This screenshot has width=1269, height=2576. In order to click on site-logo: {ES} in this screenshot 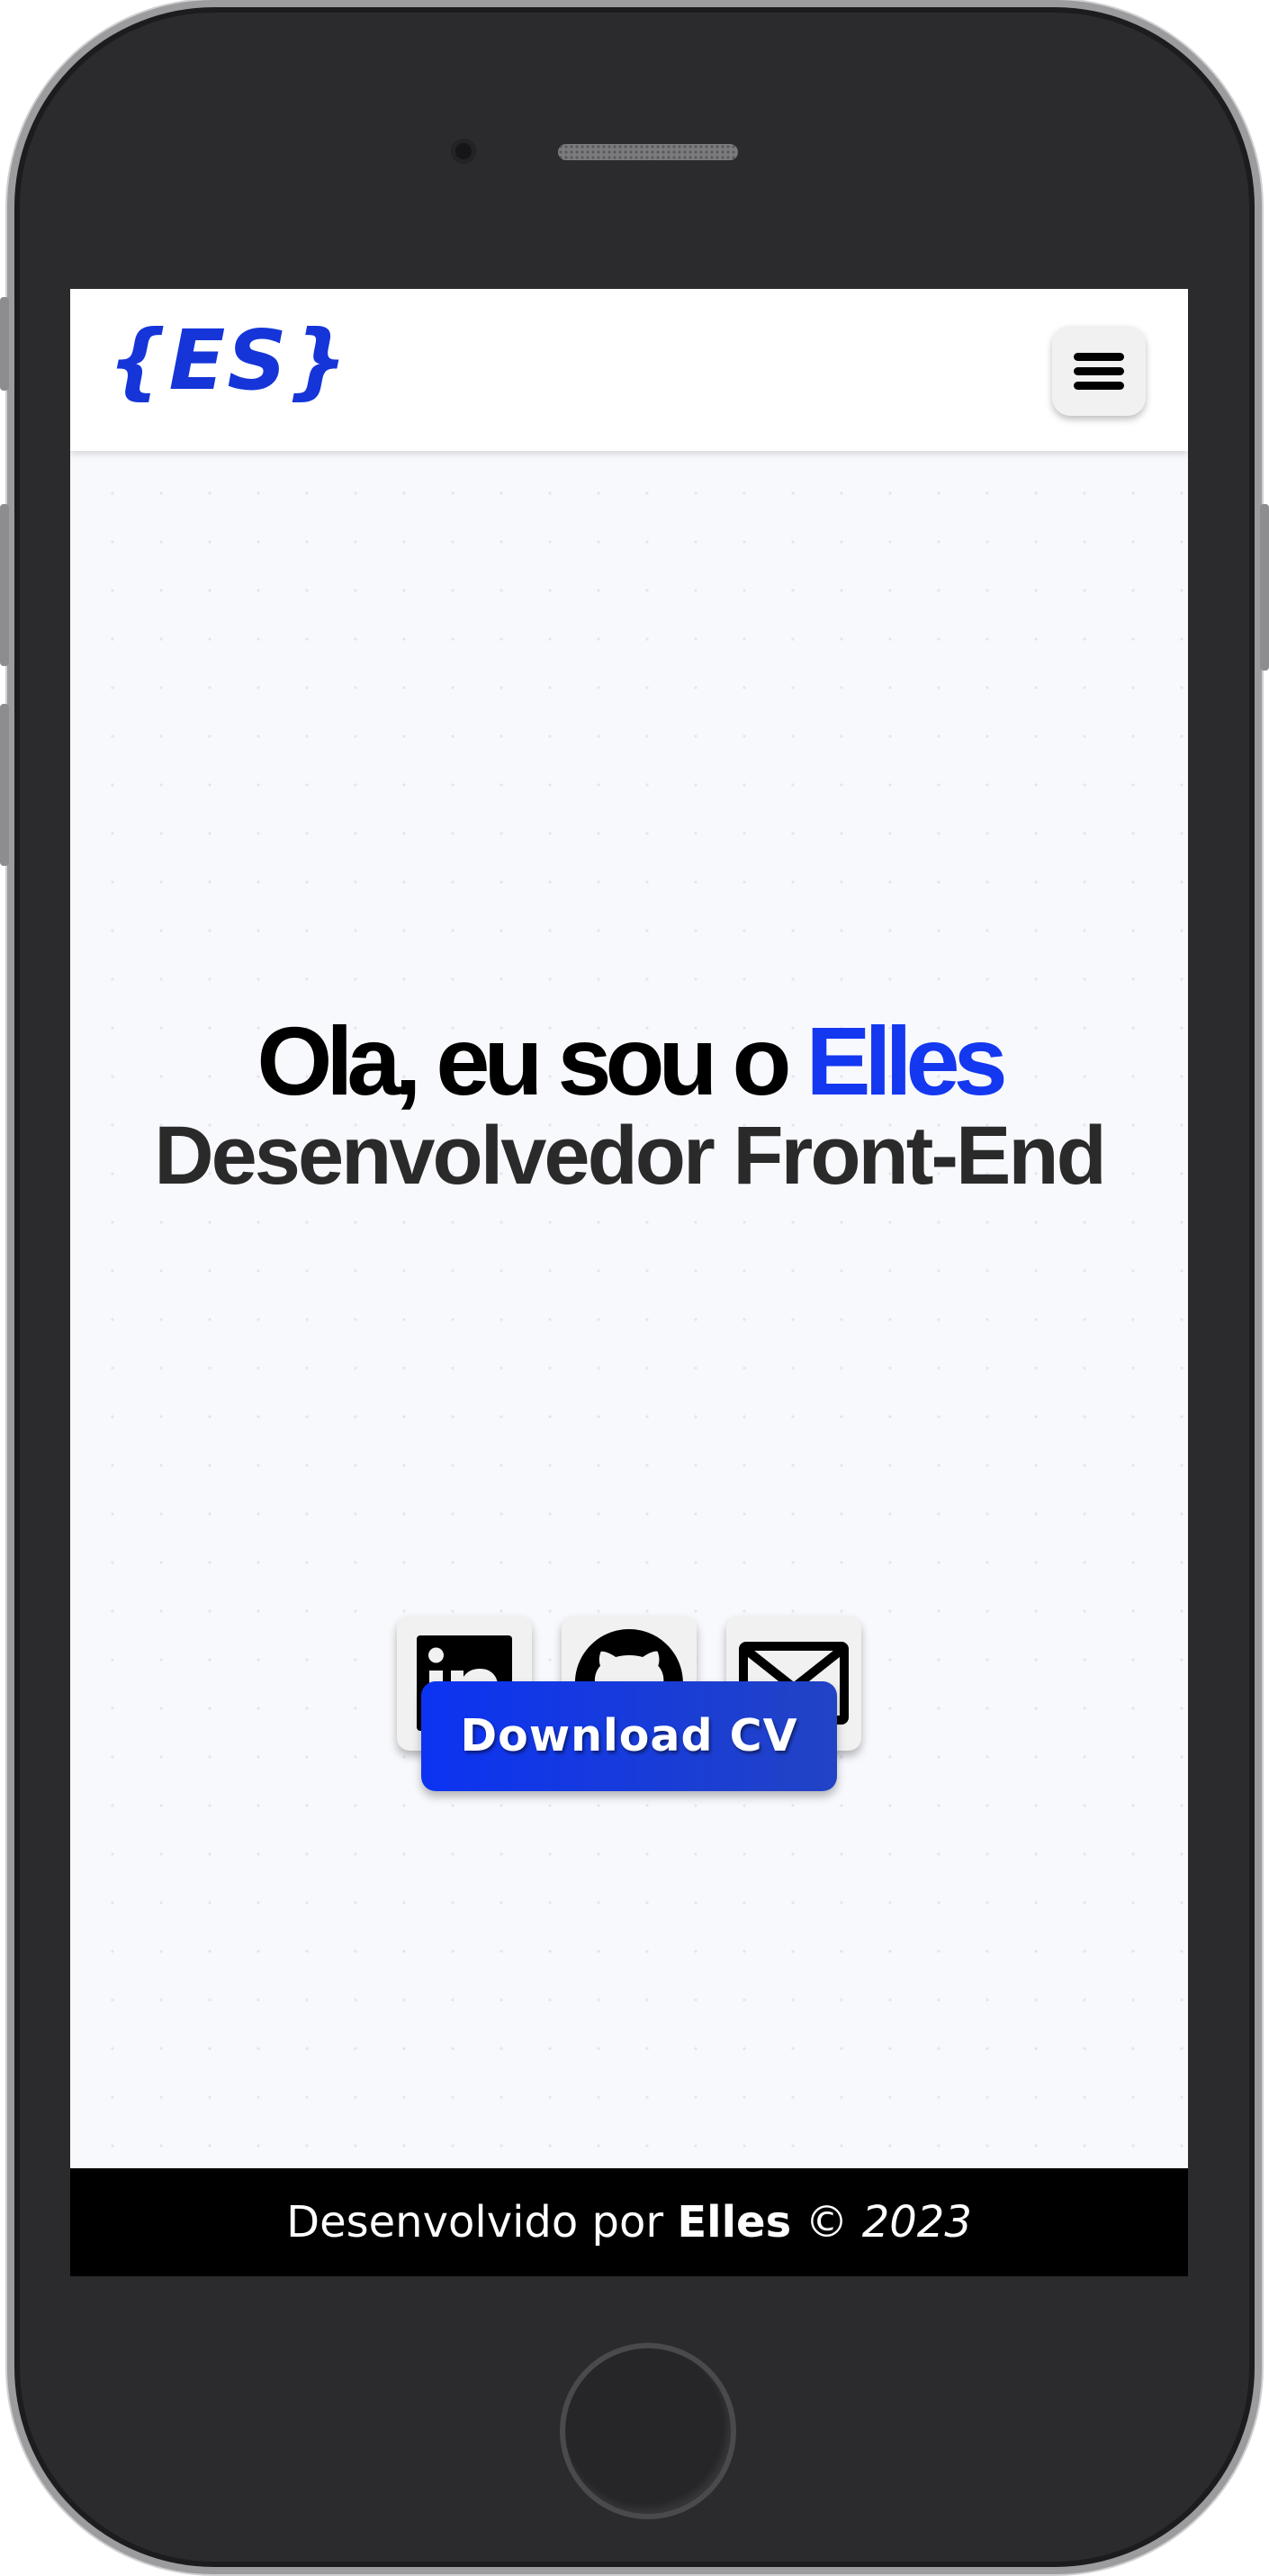, I will do `click(229, 361)`.